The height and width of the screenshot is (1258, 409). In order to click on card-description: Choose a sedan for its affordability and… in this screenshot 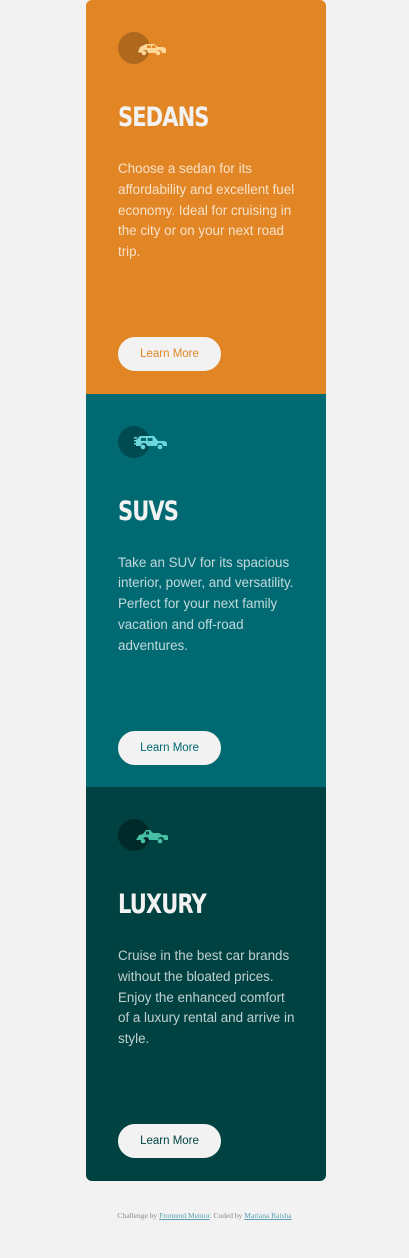, I will do `click(206, 210)`.